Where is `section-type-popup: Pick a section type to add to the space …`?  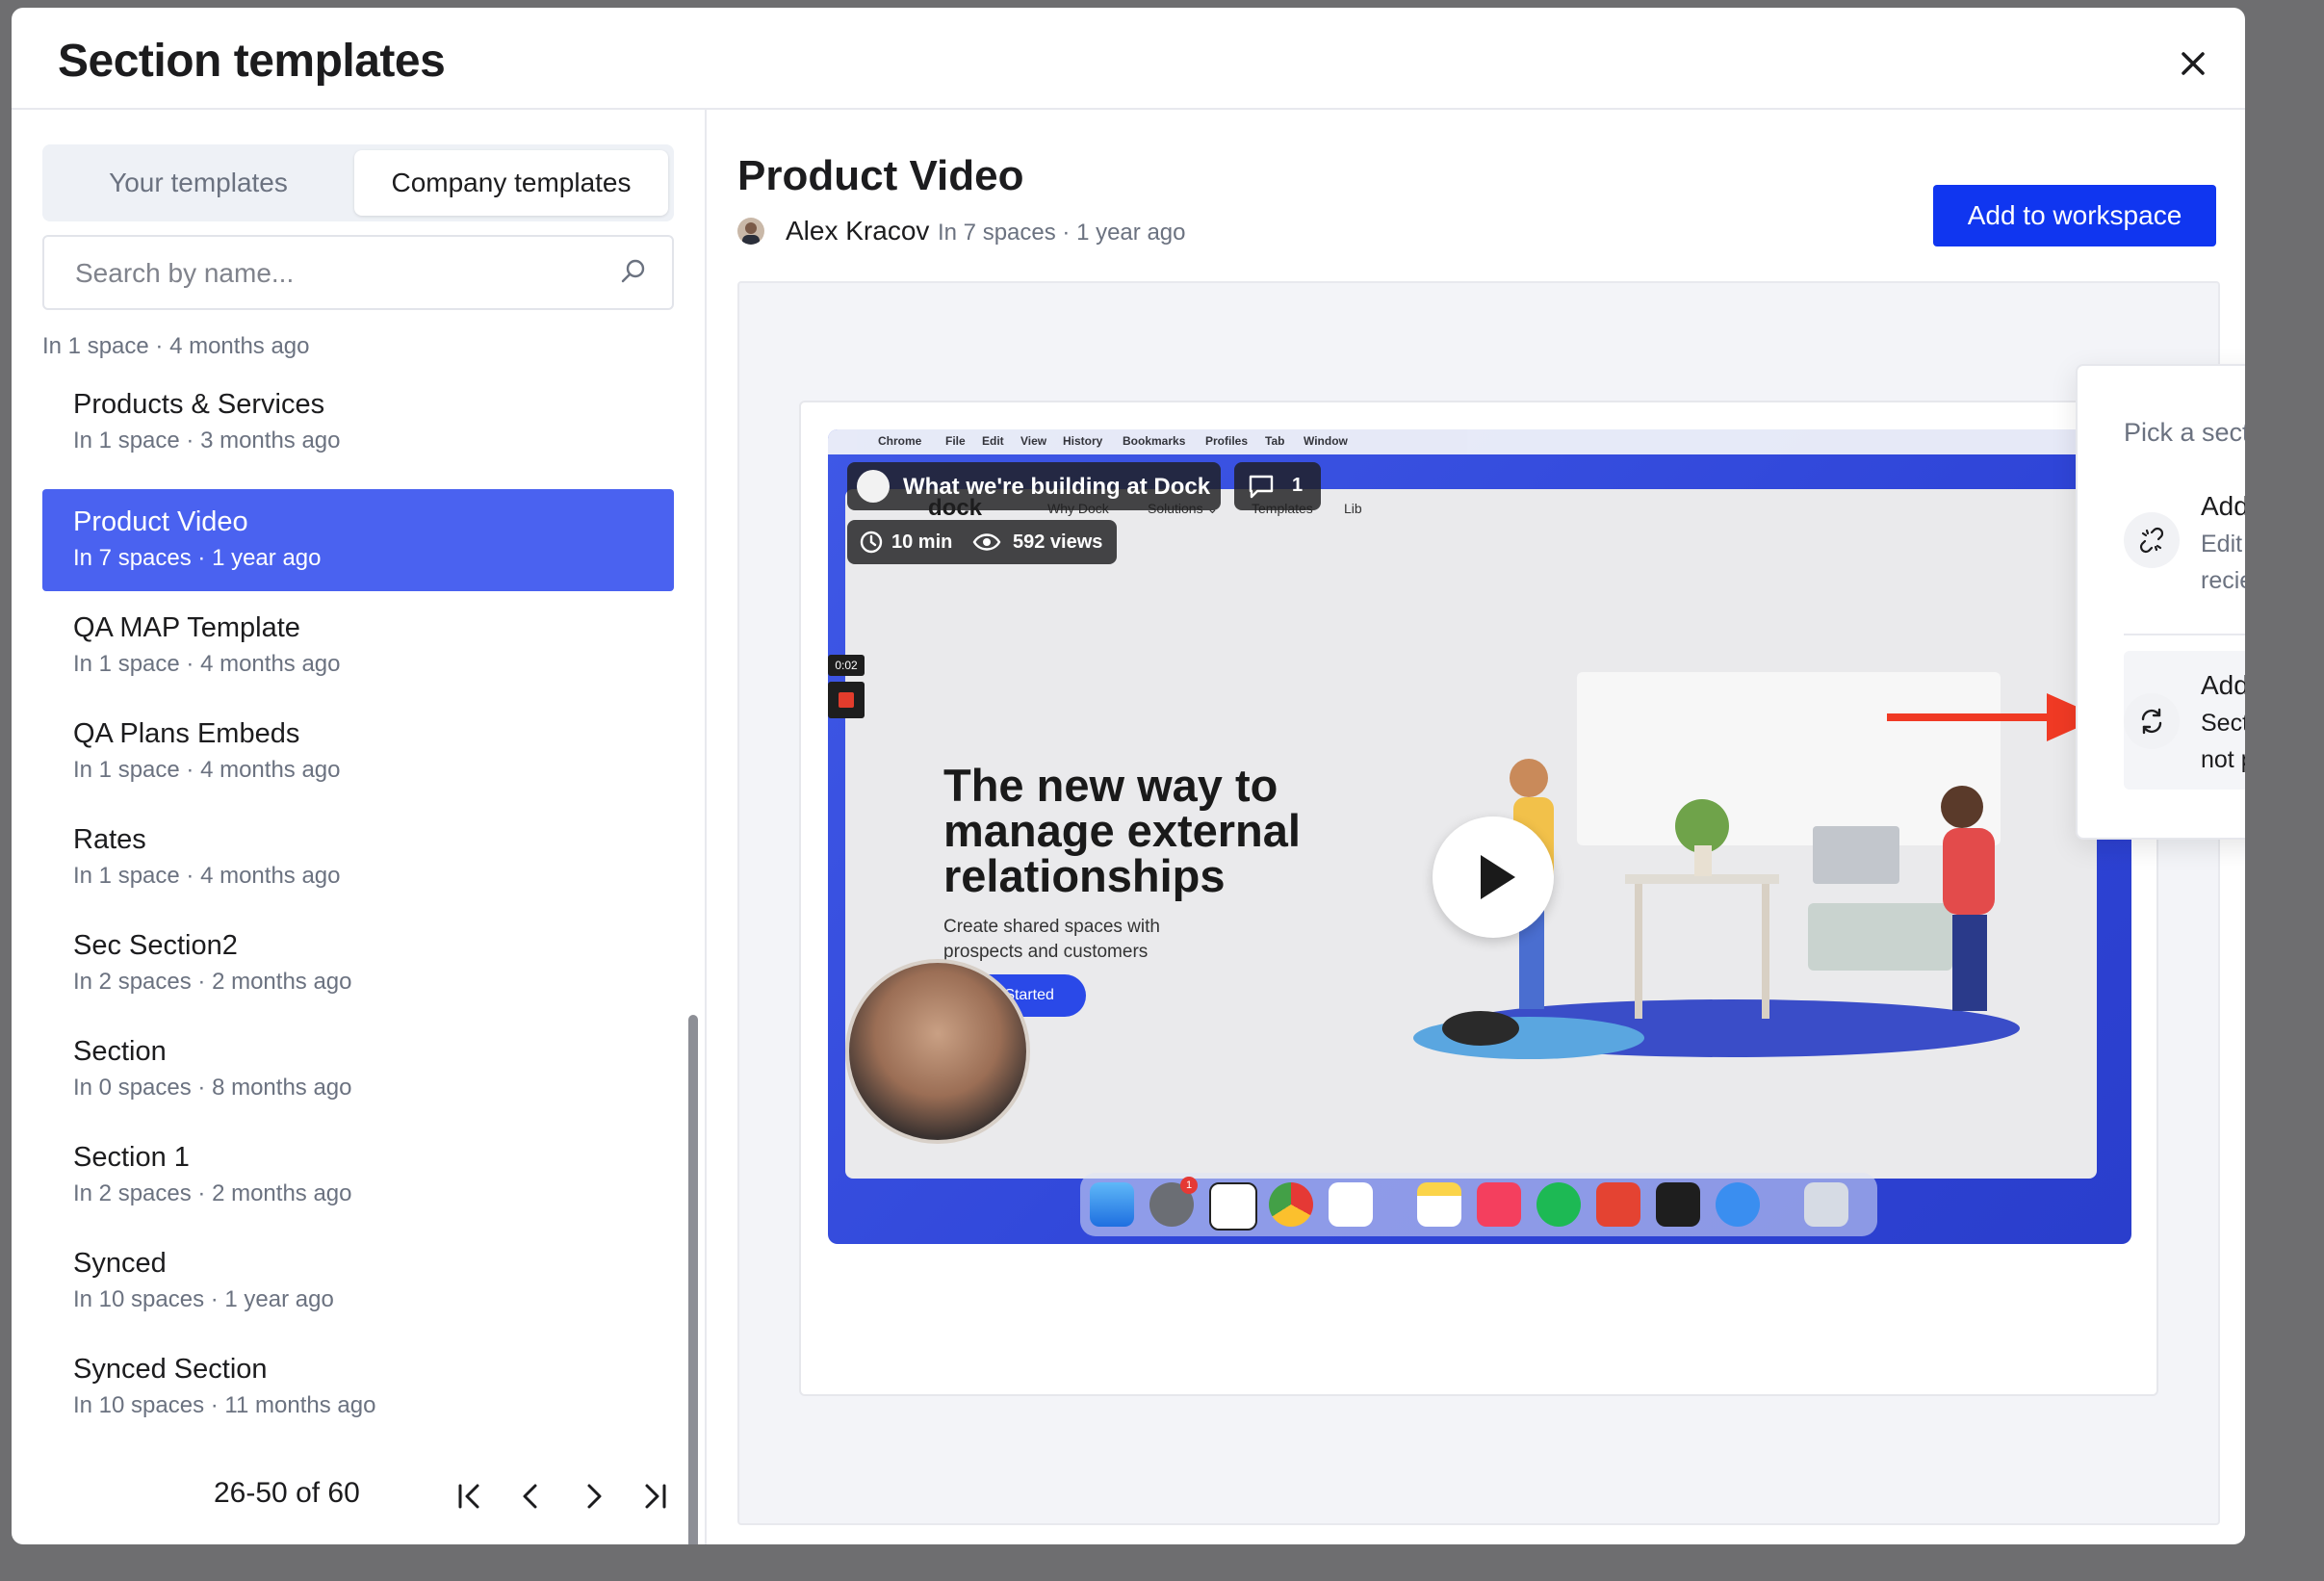 section-type-popup: Pick a section type to add to the space … is located at coordinates (2160, 602).